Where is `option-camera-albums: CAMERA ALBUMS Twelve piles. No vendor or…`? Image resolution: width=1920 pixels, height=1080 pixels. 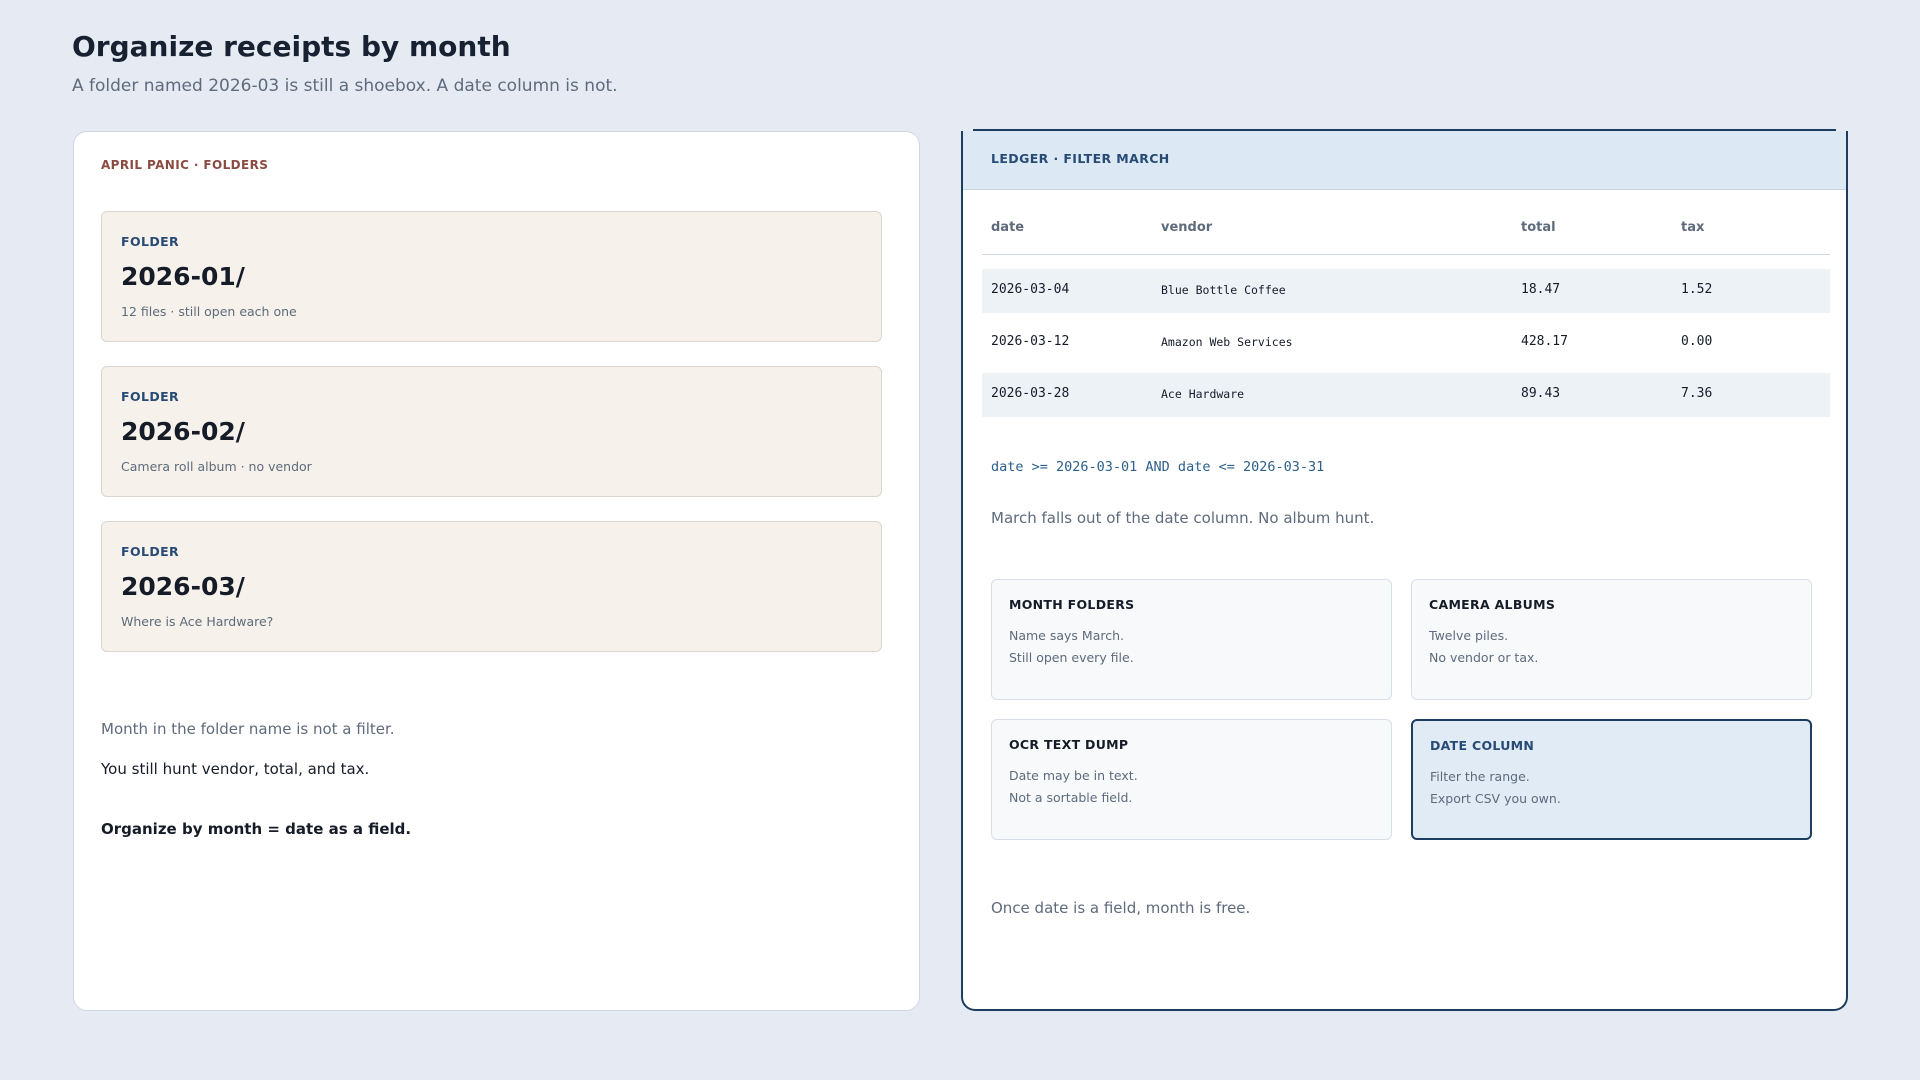 option-camera-albums: CAMERA ALBUMS Twelve piles. No vendor or… is located at coordinates (1611, 639).